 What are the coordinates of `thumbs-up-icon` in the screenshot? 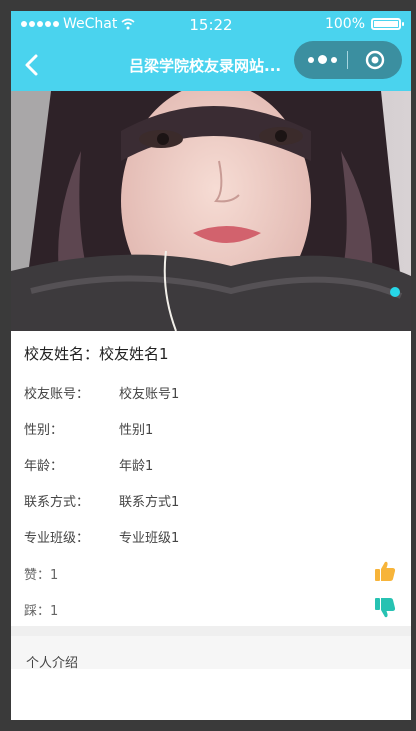 It's located at (385, 571).